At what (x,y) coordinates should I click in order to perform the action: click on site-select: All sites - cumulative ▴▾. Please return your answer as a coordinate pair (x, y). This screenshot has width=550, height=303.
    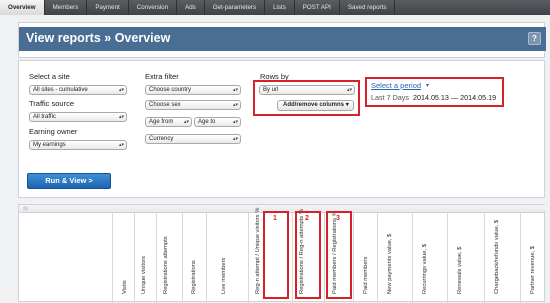
    Looking at the image, I should click on (78, 90).